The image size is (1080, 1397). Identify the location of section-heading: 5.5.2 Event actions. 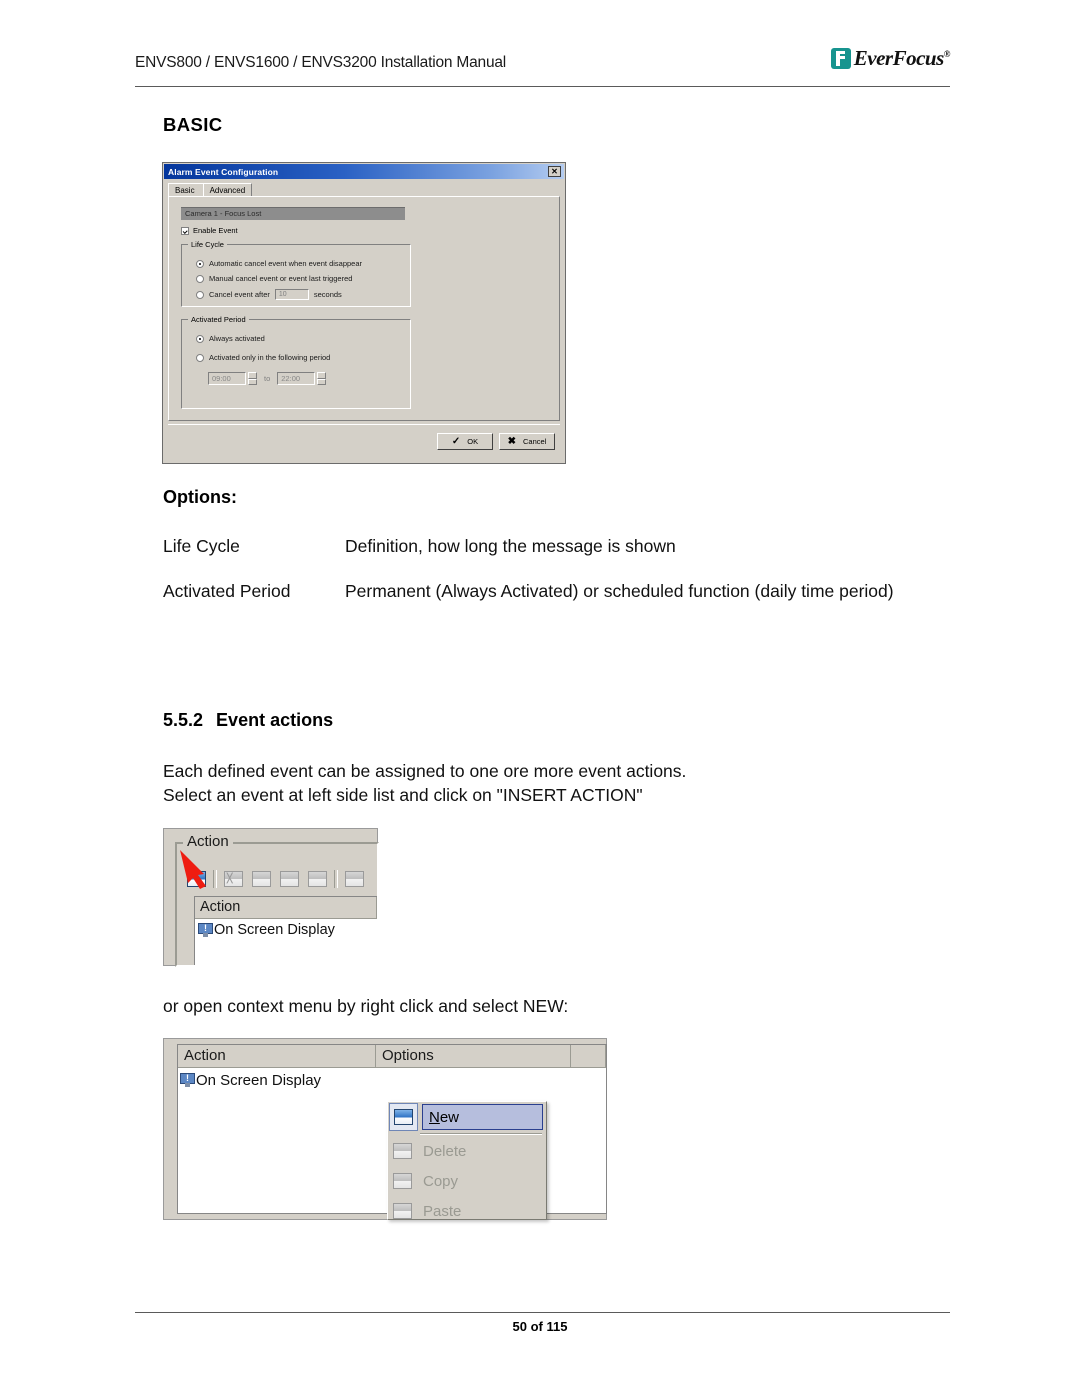
(248, 720).